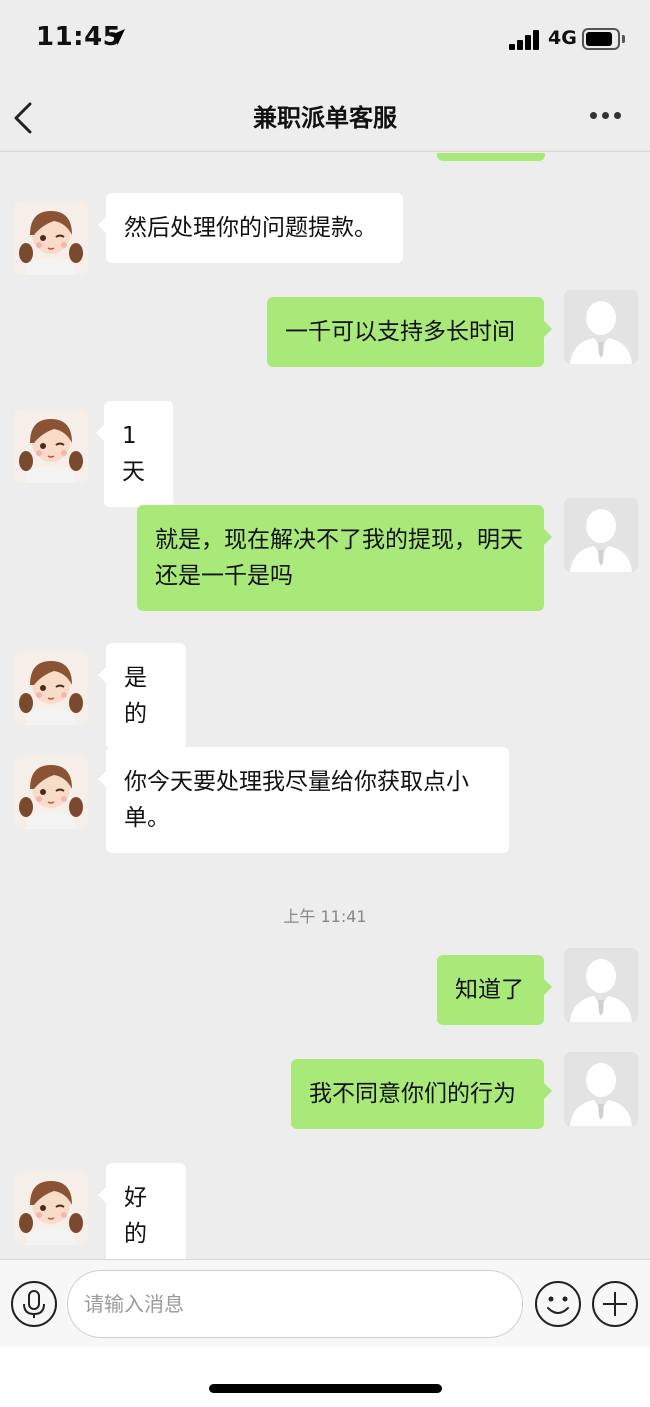 This screenshot has height=1407, width=650. I want to click on battery-icon, so click(601, 39).